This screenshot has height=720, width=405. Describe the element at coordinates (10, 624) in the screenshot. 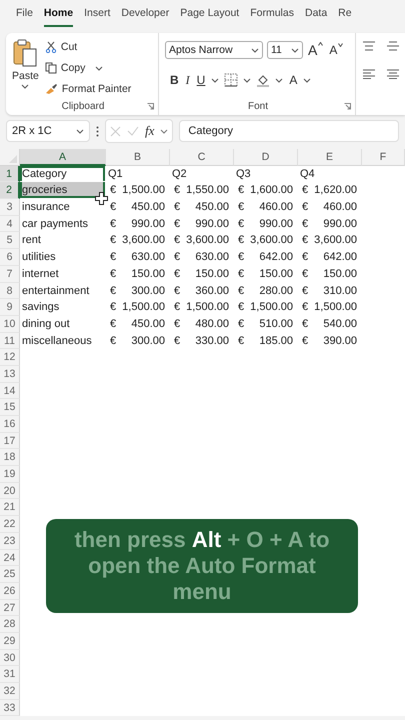

I see `row-header: 28` at that location.